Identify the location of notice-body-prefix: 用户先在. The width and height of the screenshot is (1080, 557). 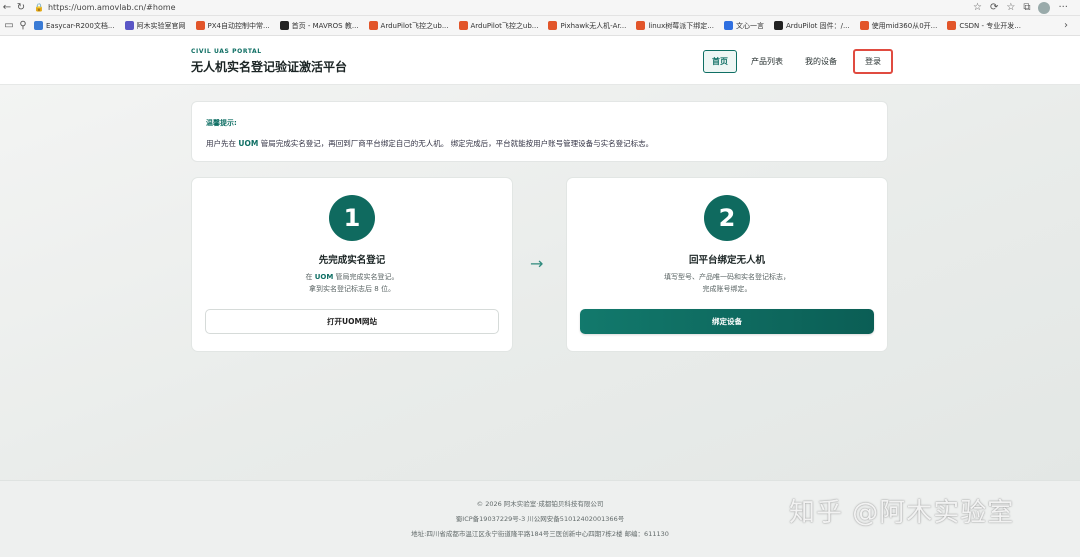
(221, 143).